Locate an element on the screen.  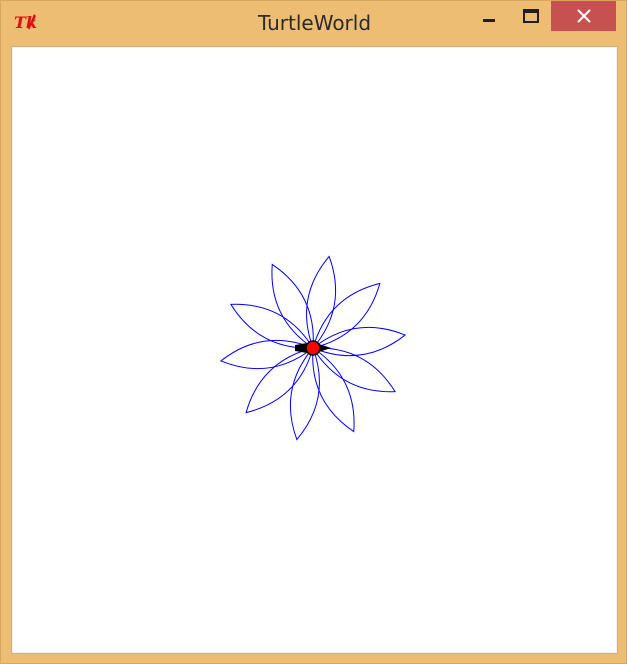
minimize-button is located at coordinates (489, 16).